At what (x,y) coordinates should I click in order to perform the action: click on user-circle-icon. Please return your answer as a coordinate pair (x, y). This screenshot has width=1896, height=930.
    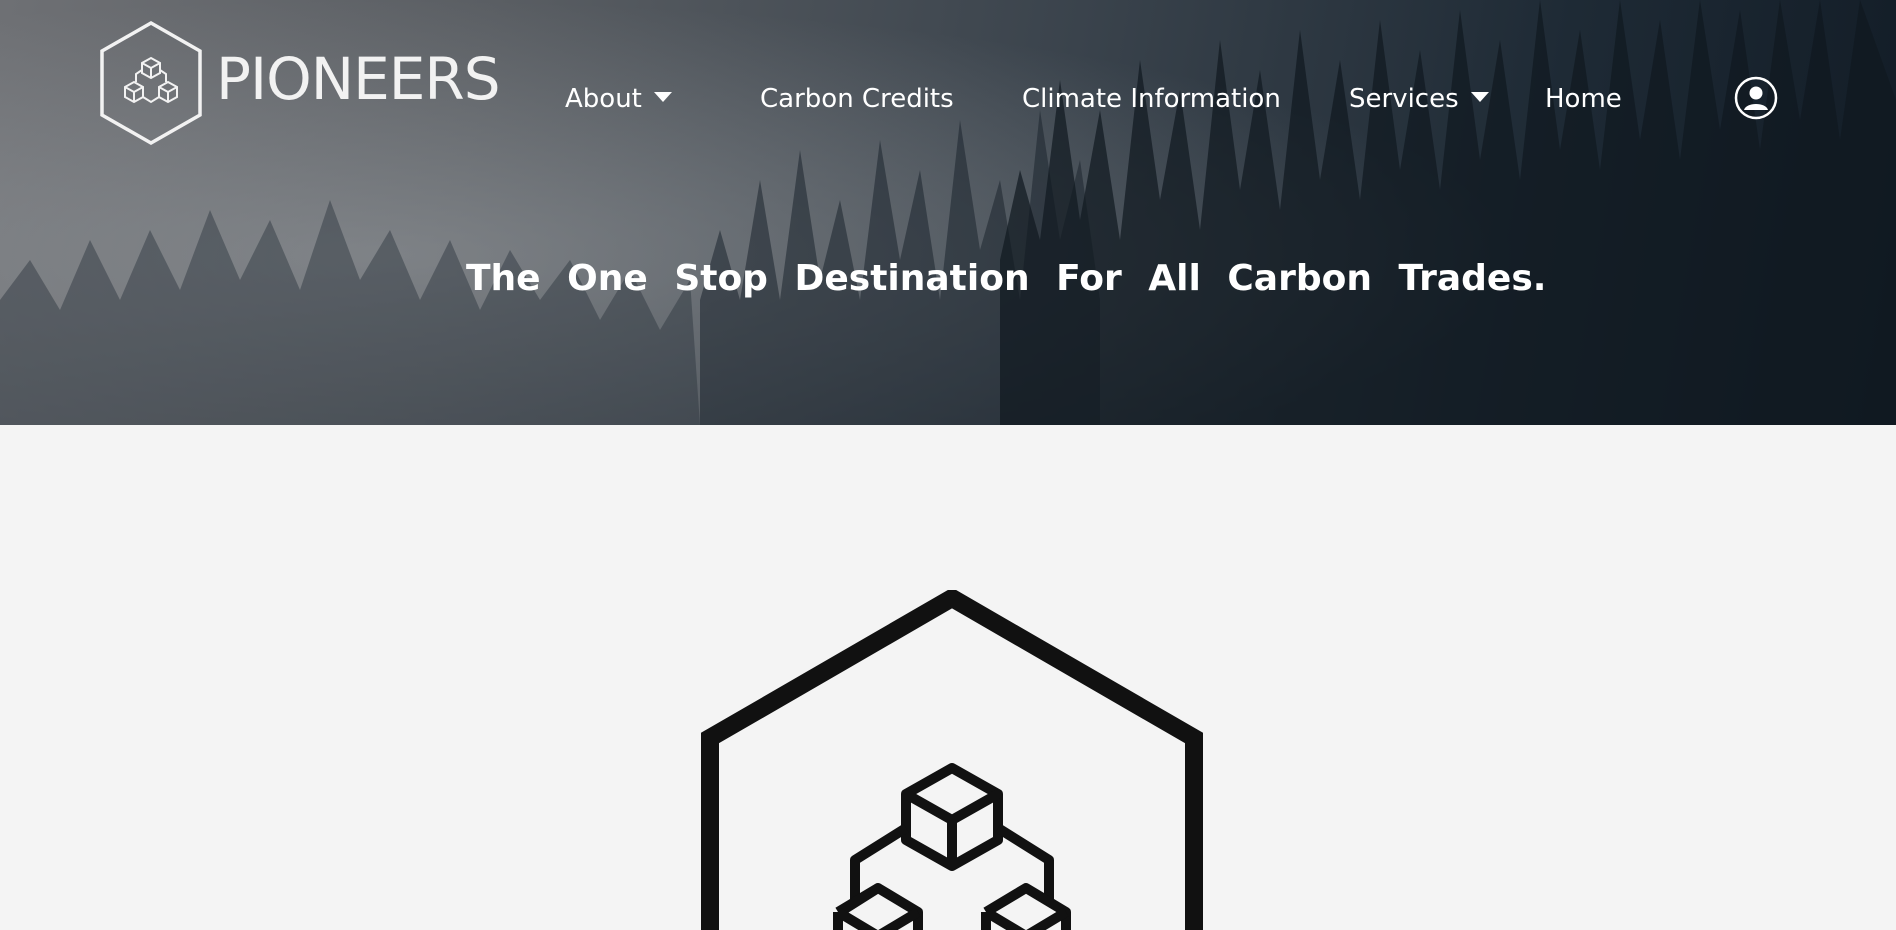
    Looking at the image, I should click on (1756, 98).